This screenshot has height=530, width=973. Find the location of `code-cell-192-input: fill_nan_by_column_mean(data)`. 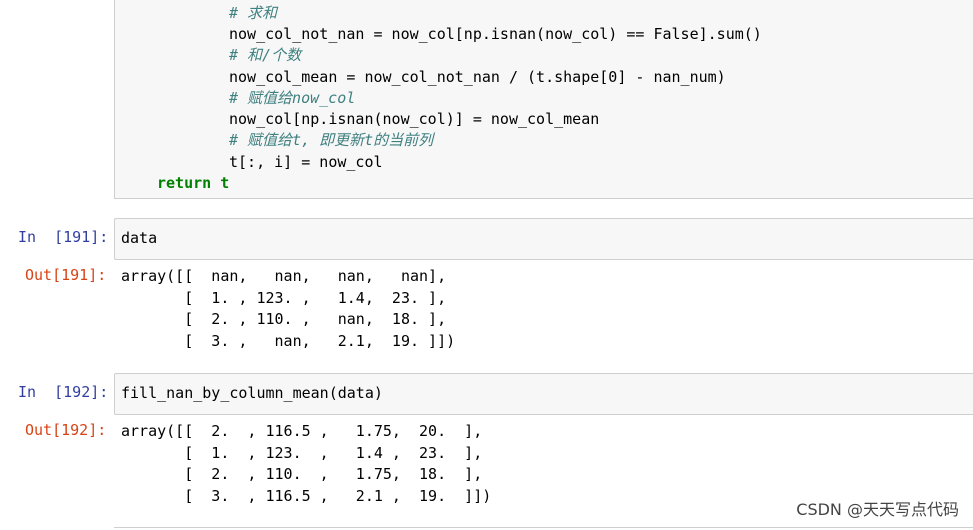

code-cell-192-input: fill_nan_by_column_mean(data) is located at coordinates (543, 394).